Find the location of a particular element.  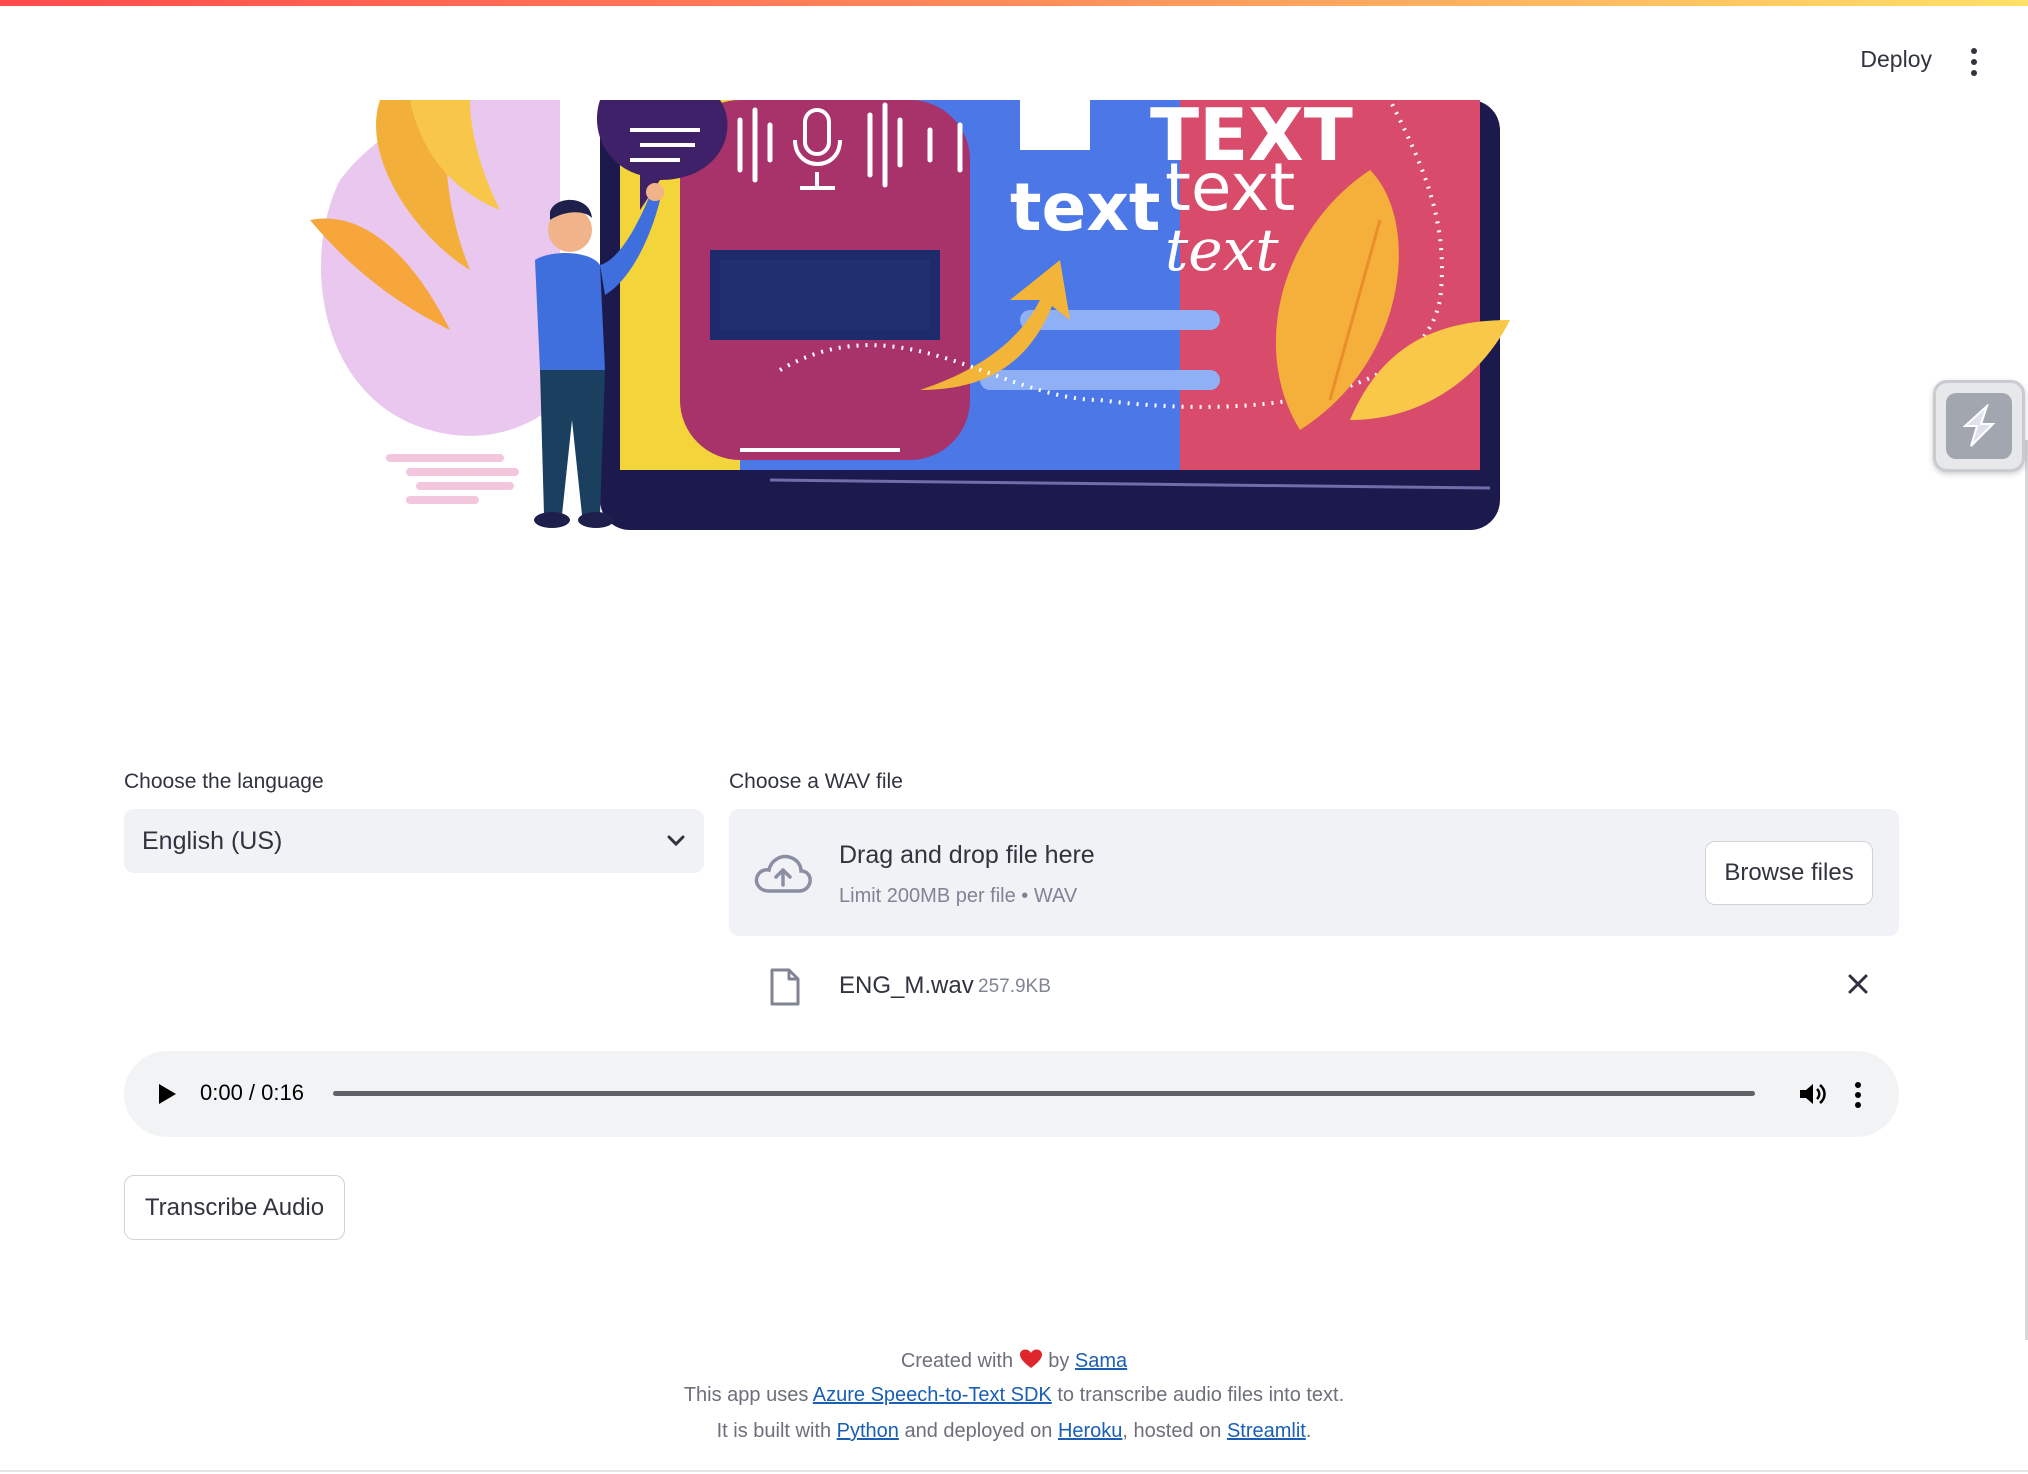

hero-text-1: text is located at coordinates (1085, 207).